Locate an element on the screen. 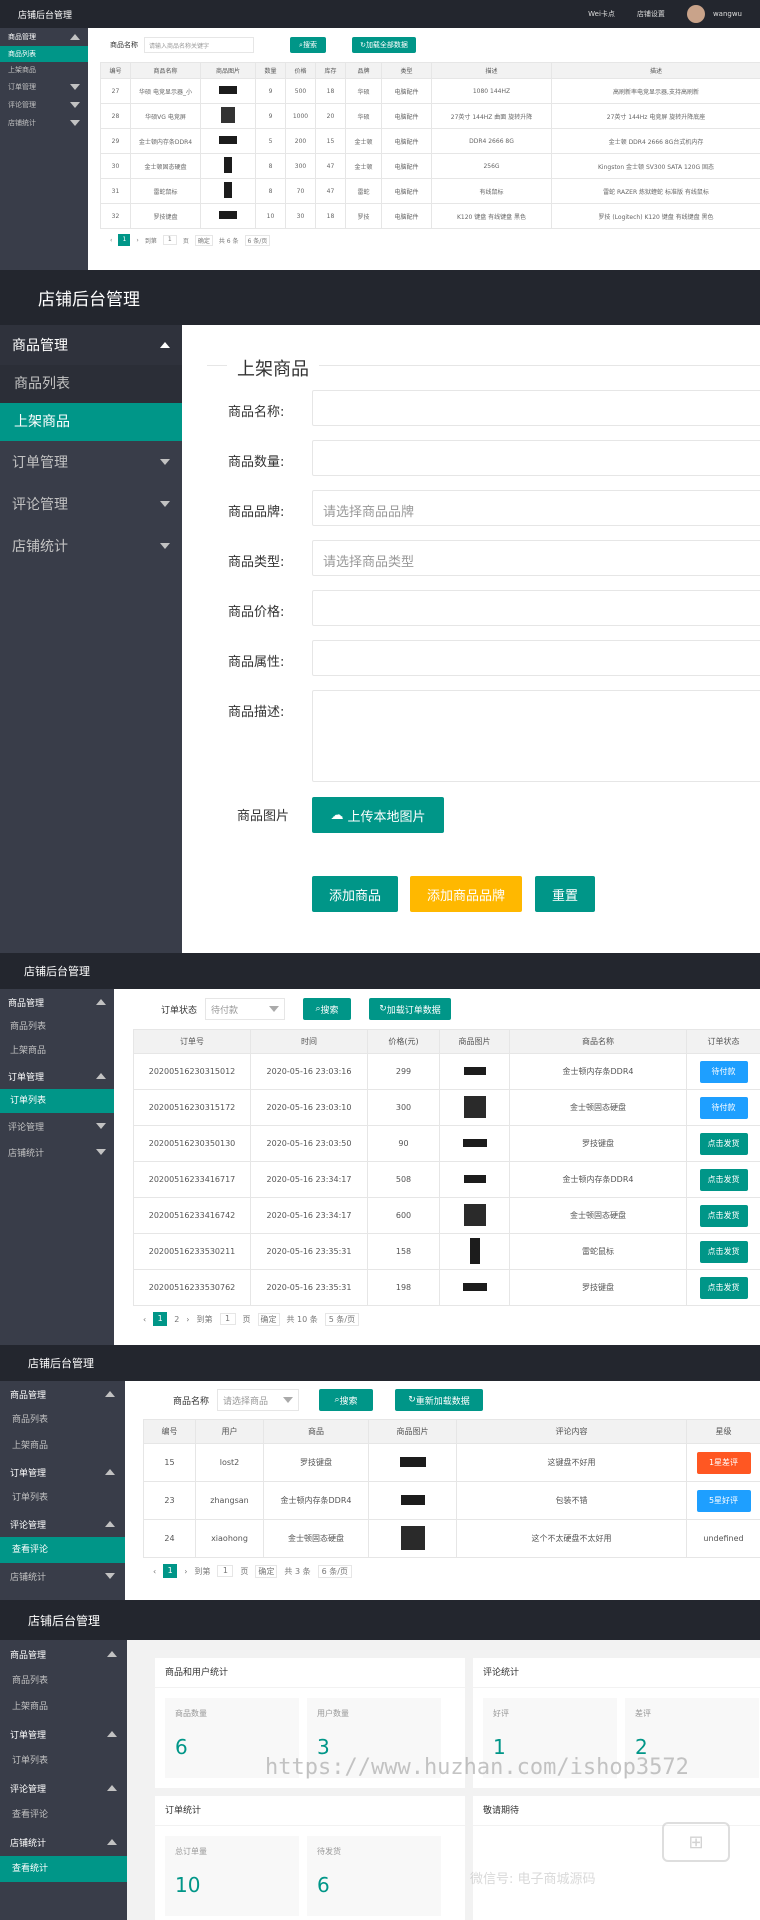 The image size is (760, 1920). reload-button: ↻ 重新加载数据 is located at coordinates (439, 1400).